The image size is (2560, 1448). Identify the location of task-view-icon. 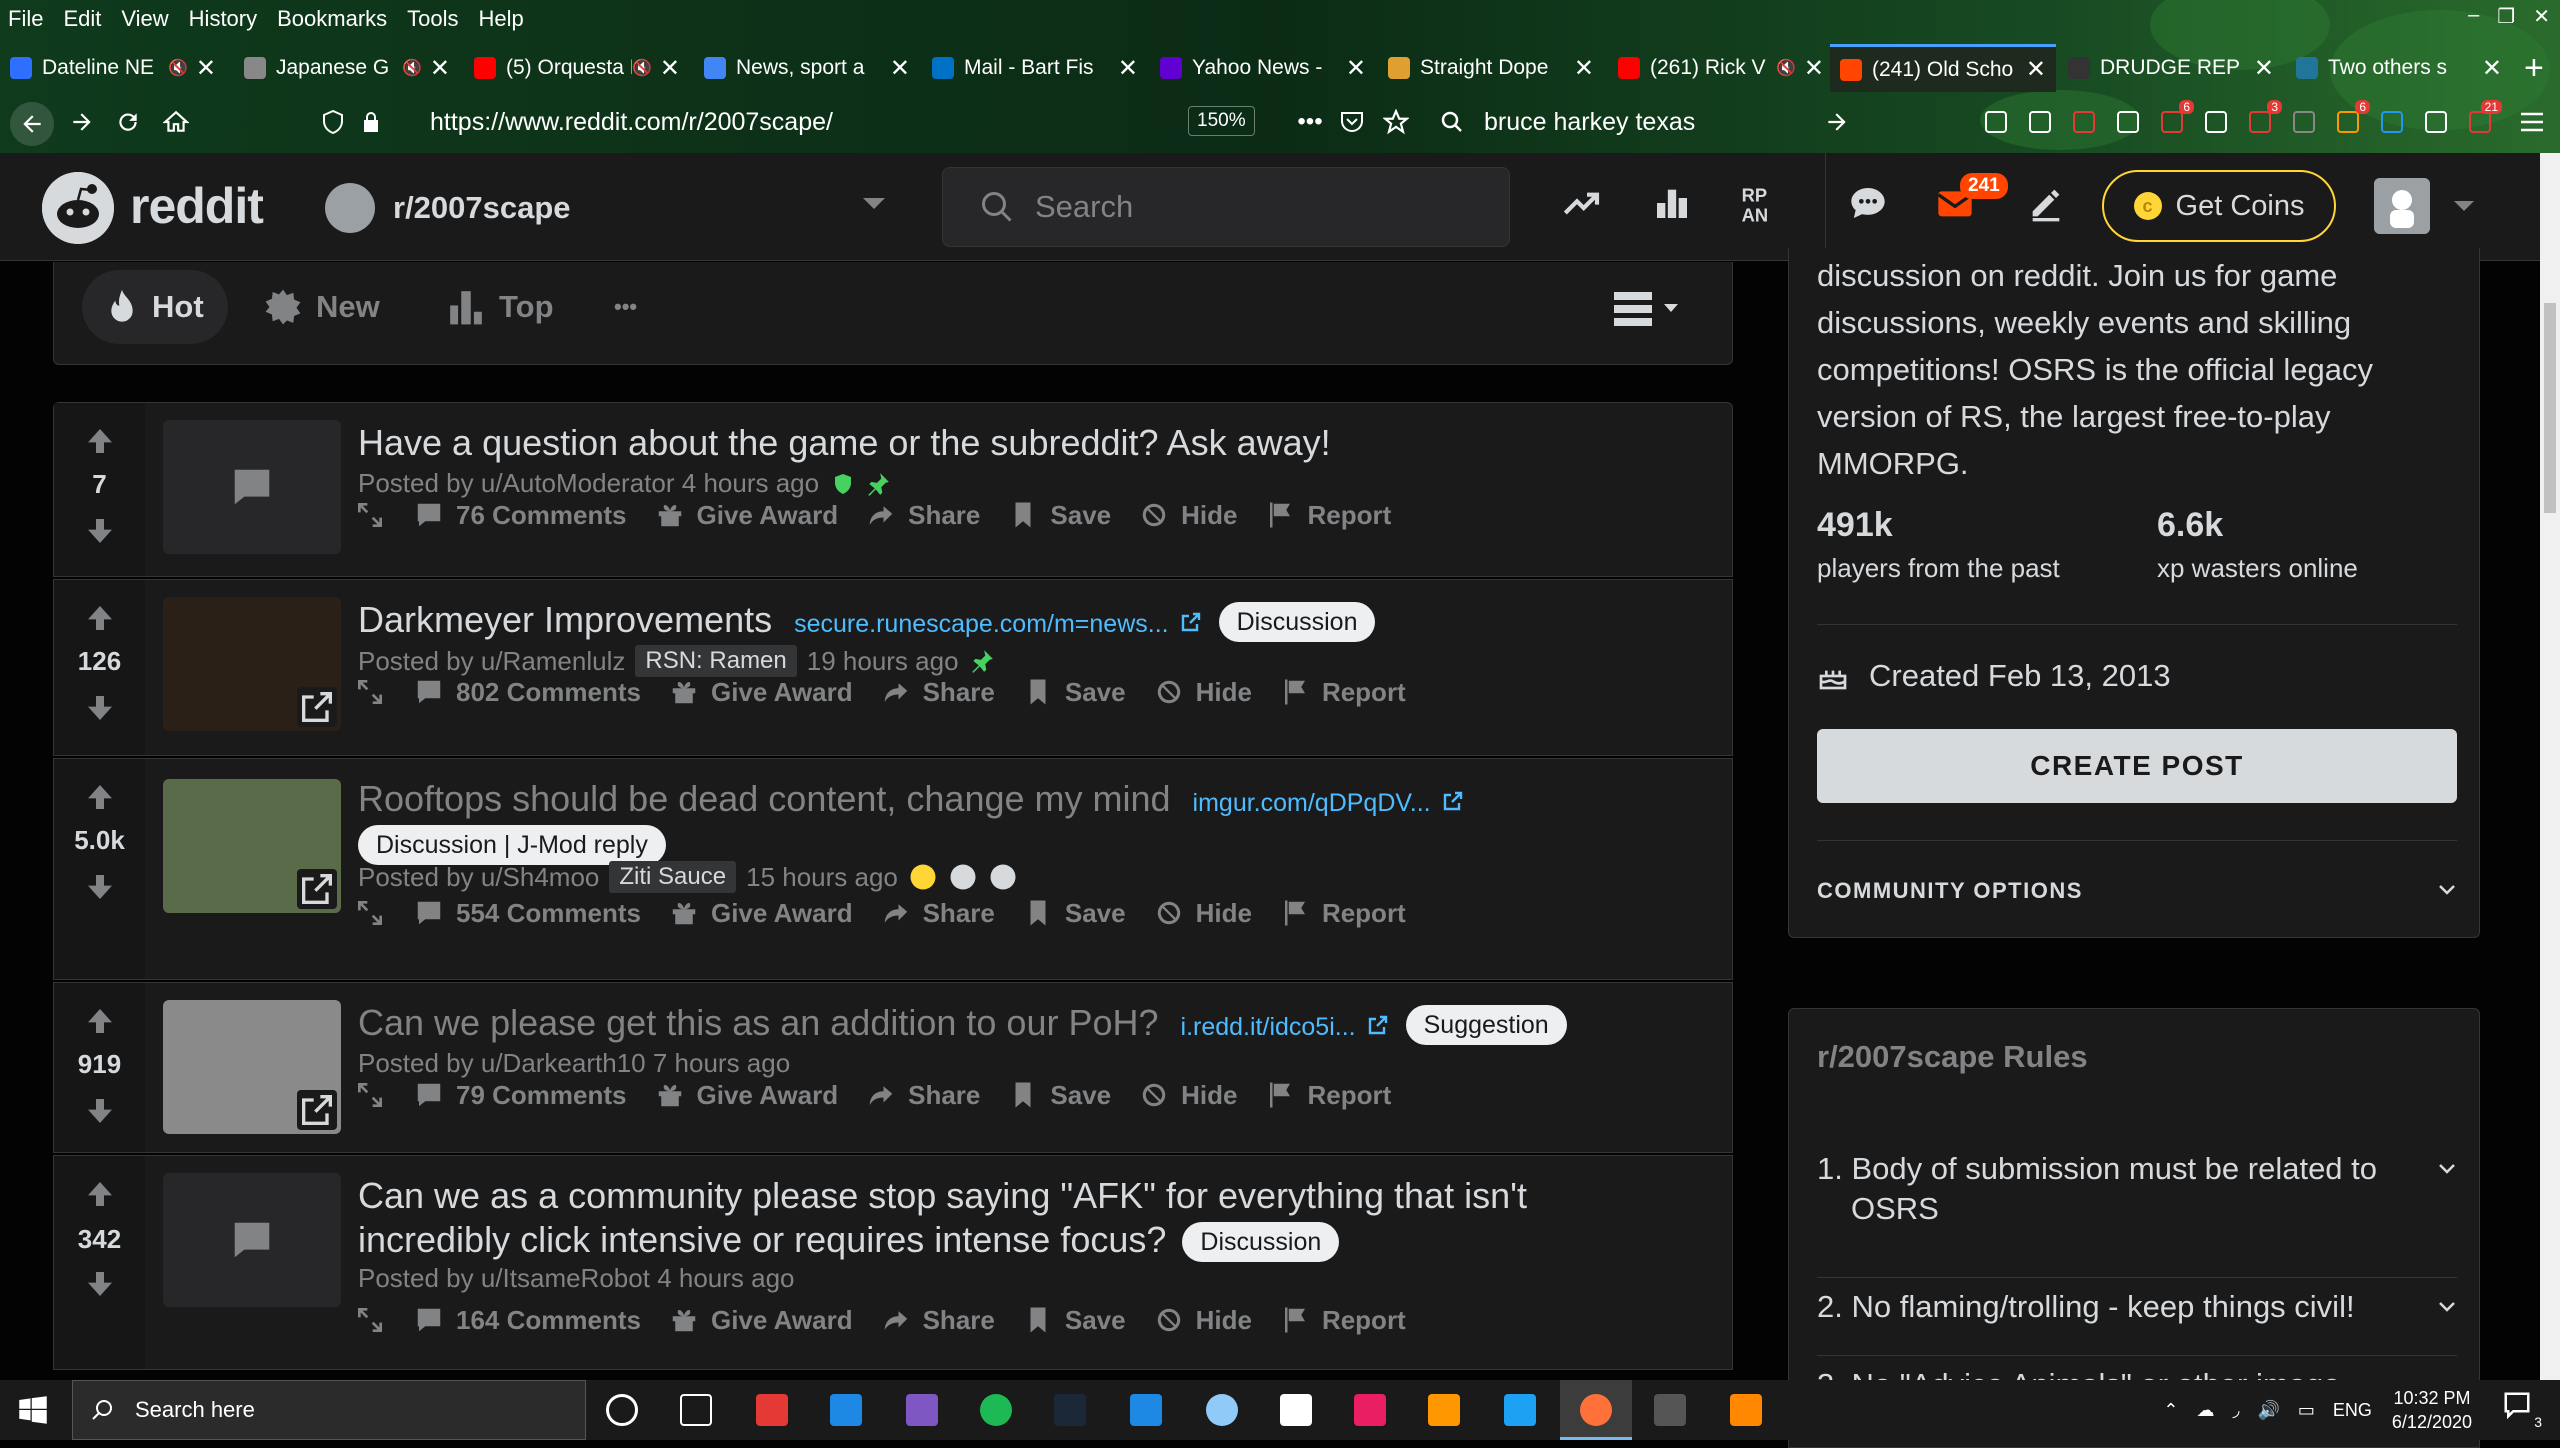
(696, 1410).